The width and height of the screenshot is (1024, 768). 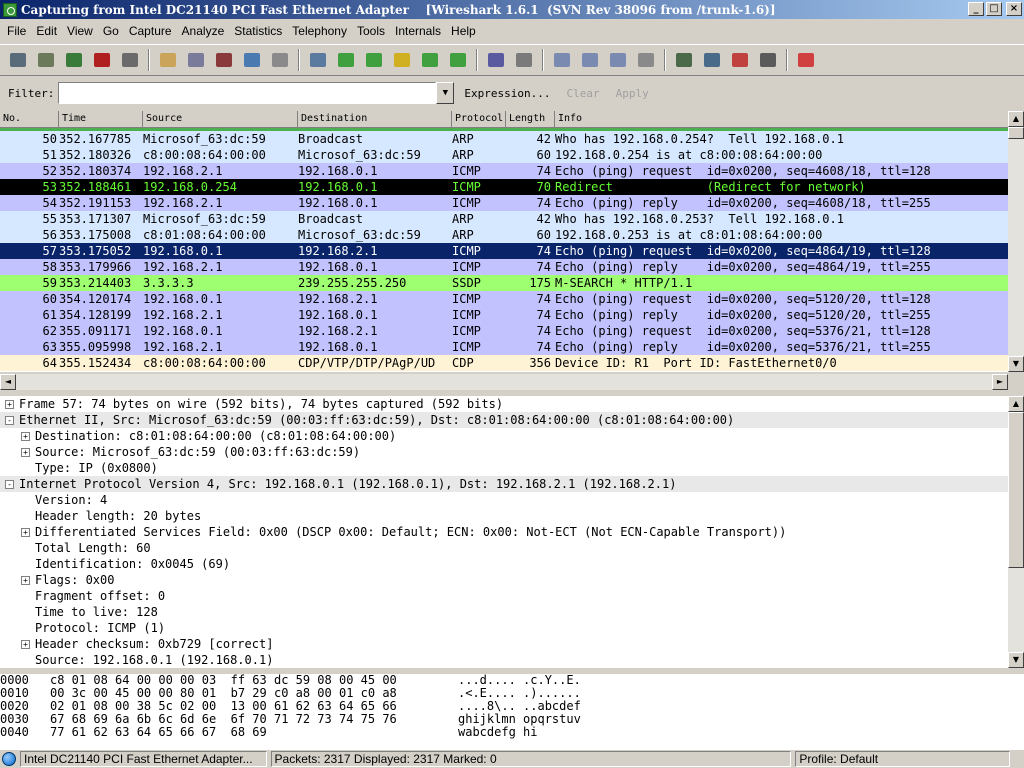 I want to click on open-file-button, so click(x=168, y=60).